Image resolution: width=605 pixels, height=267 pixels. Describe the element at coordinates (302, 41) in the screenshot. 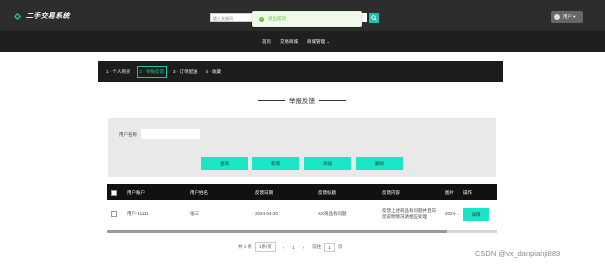

I see `nav-bar: 首页 交易商城 商城管理 ⌄` at that location.